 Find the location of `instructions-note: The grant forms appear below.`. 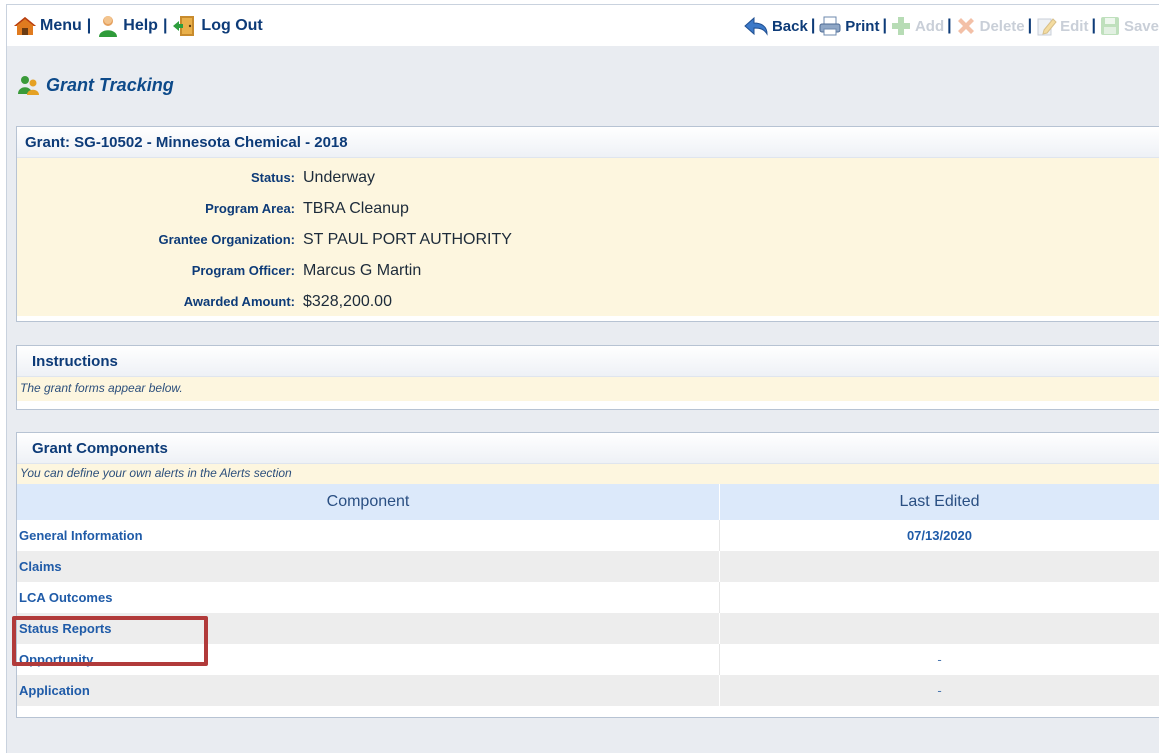

instructions-note: The grant forms appear below. is located at coordinates (588, 389).